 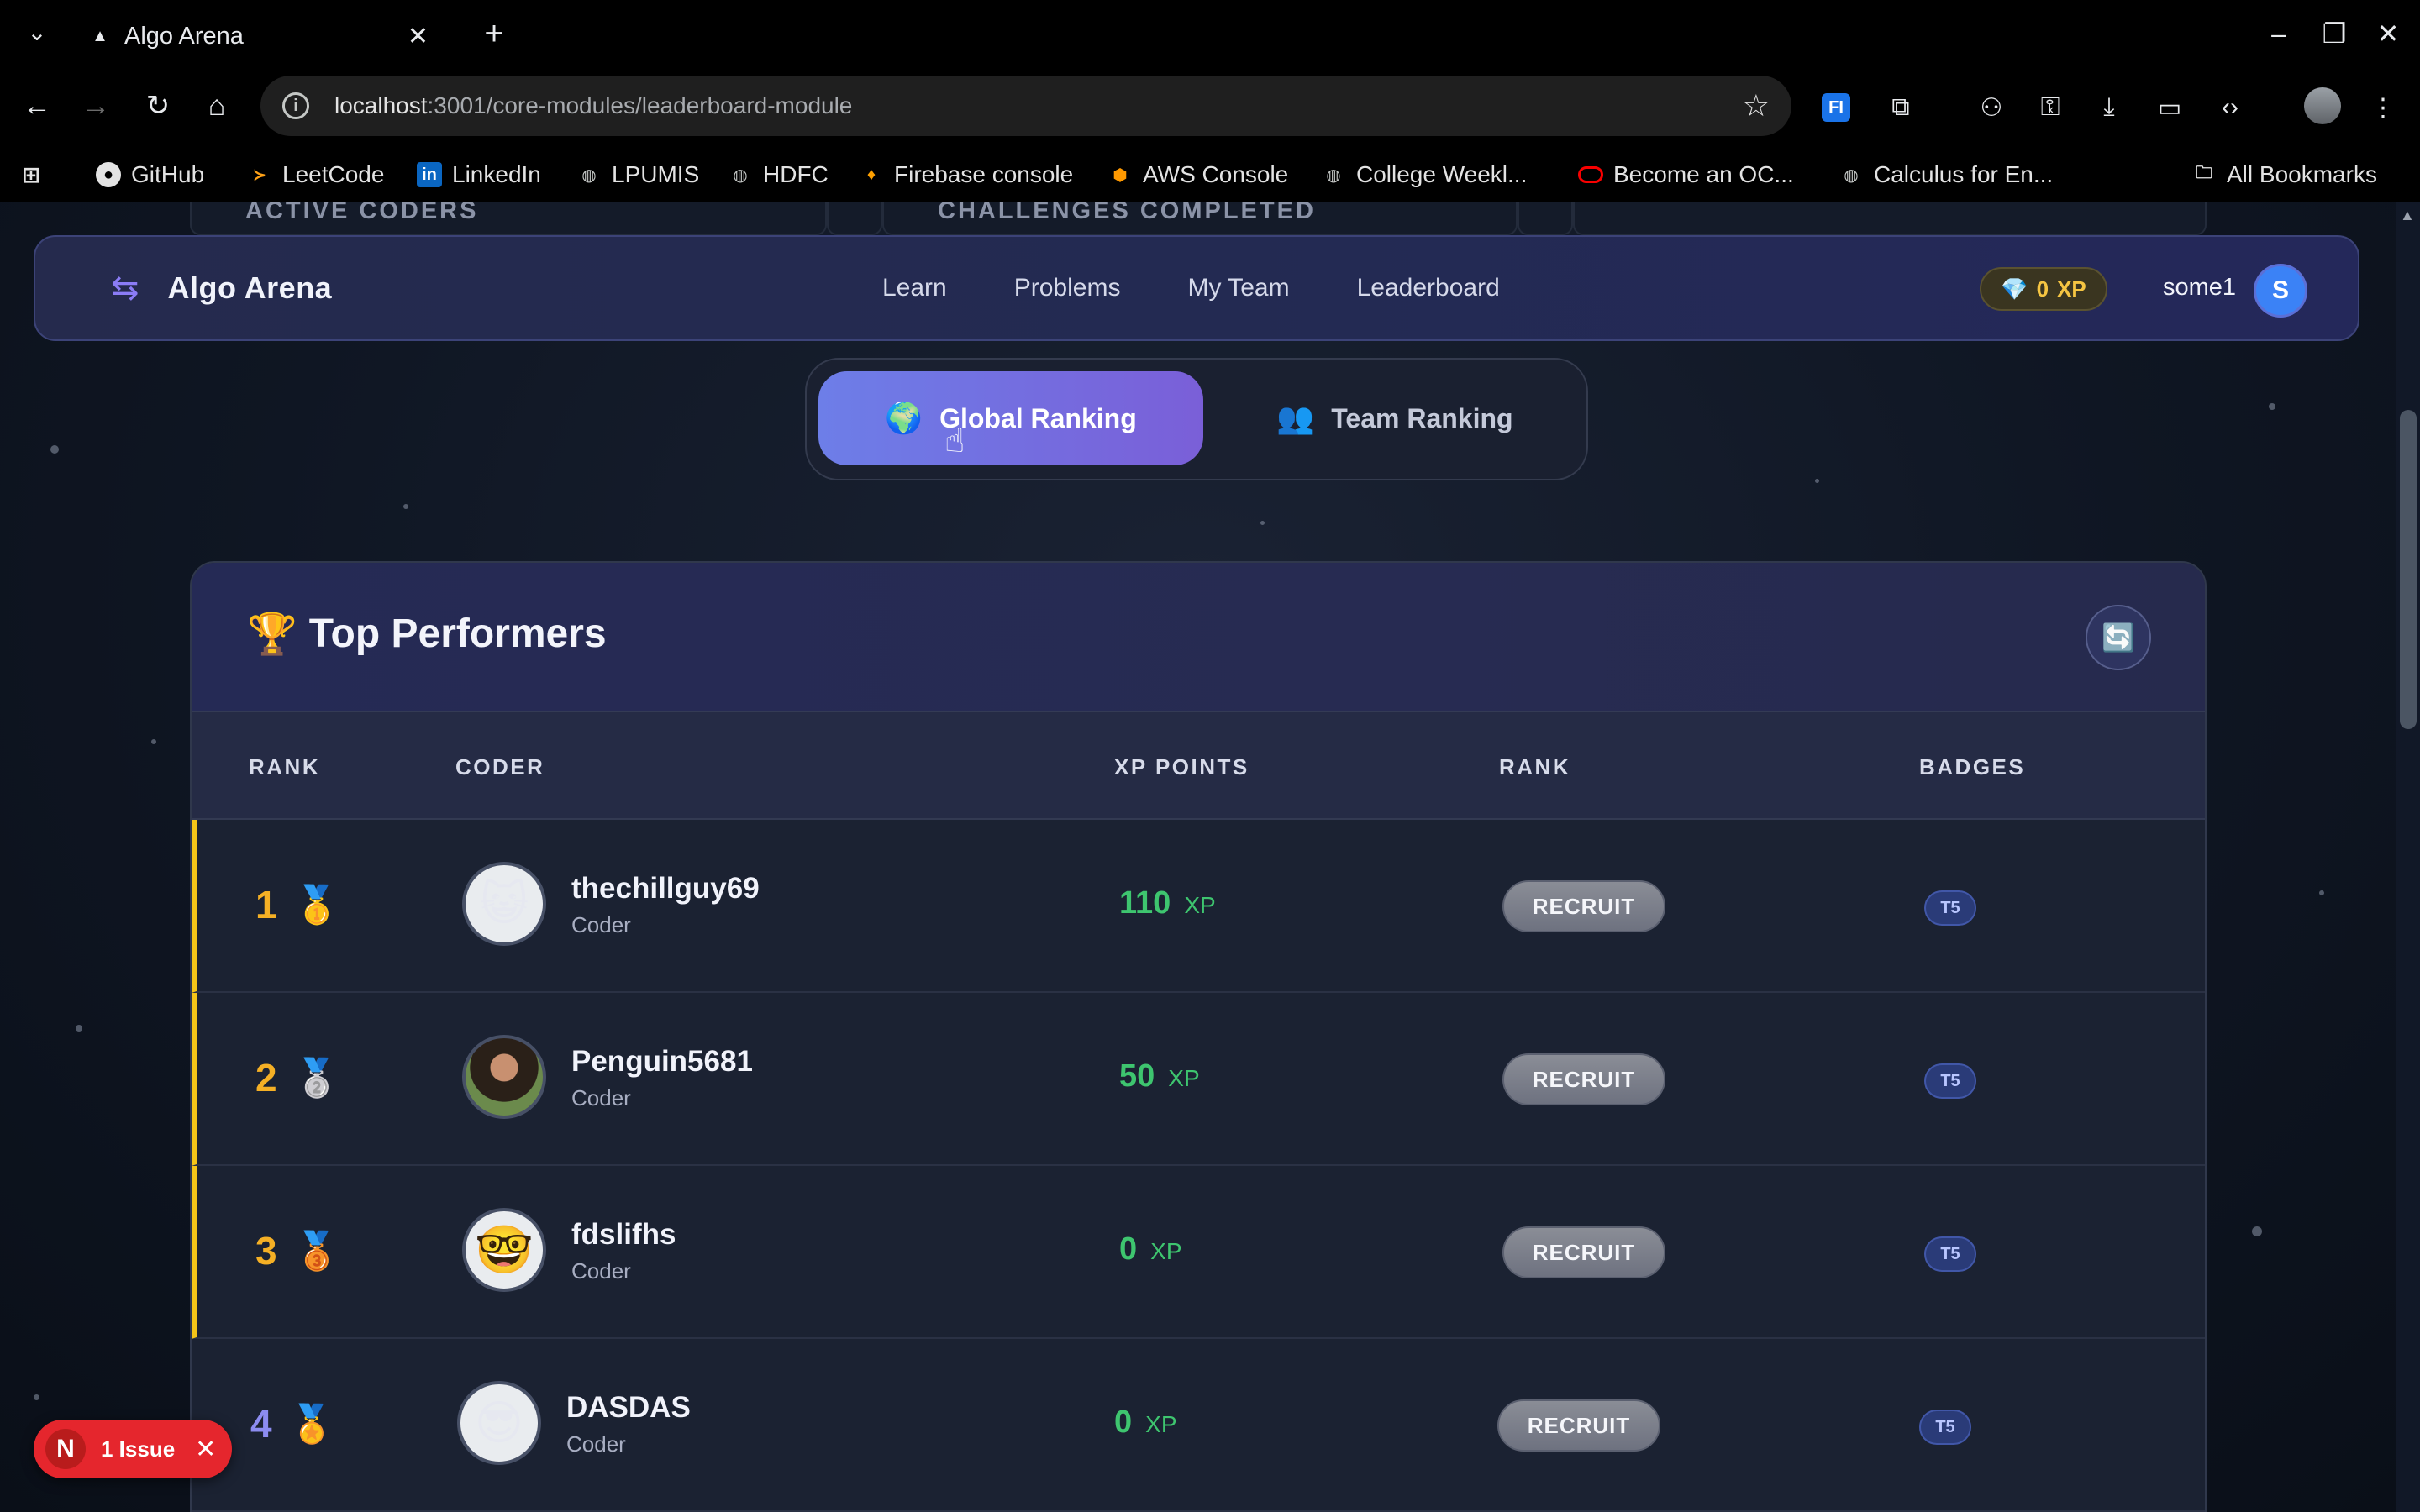 I want to click on username: some1, so click(x=2200, y=288).